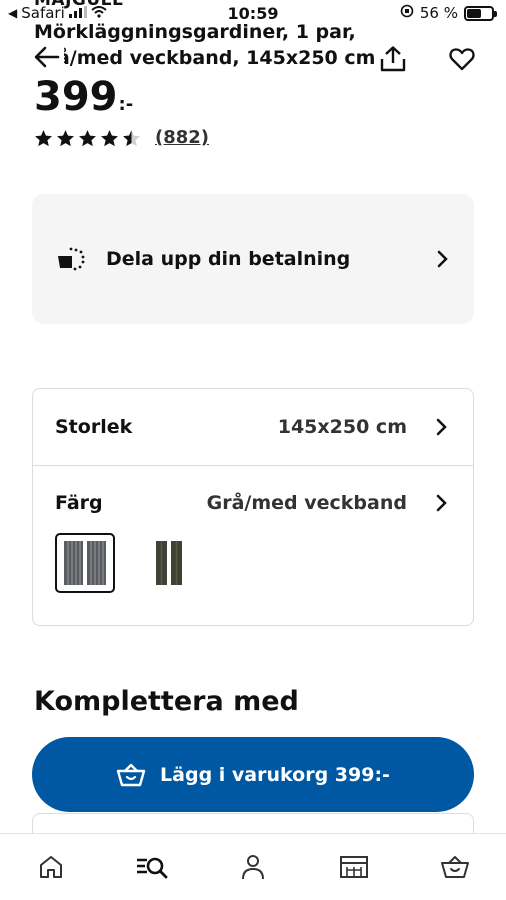 Image resolution: width=506 pixels, height=900 pixels. I want to click on share-icon, so click(393, 59).